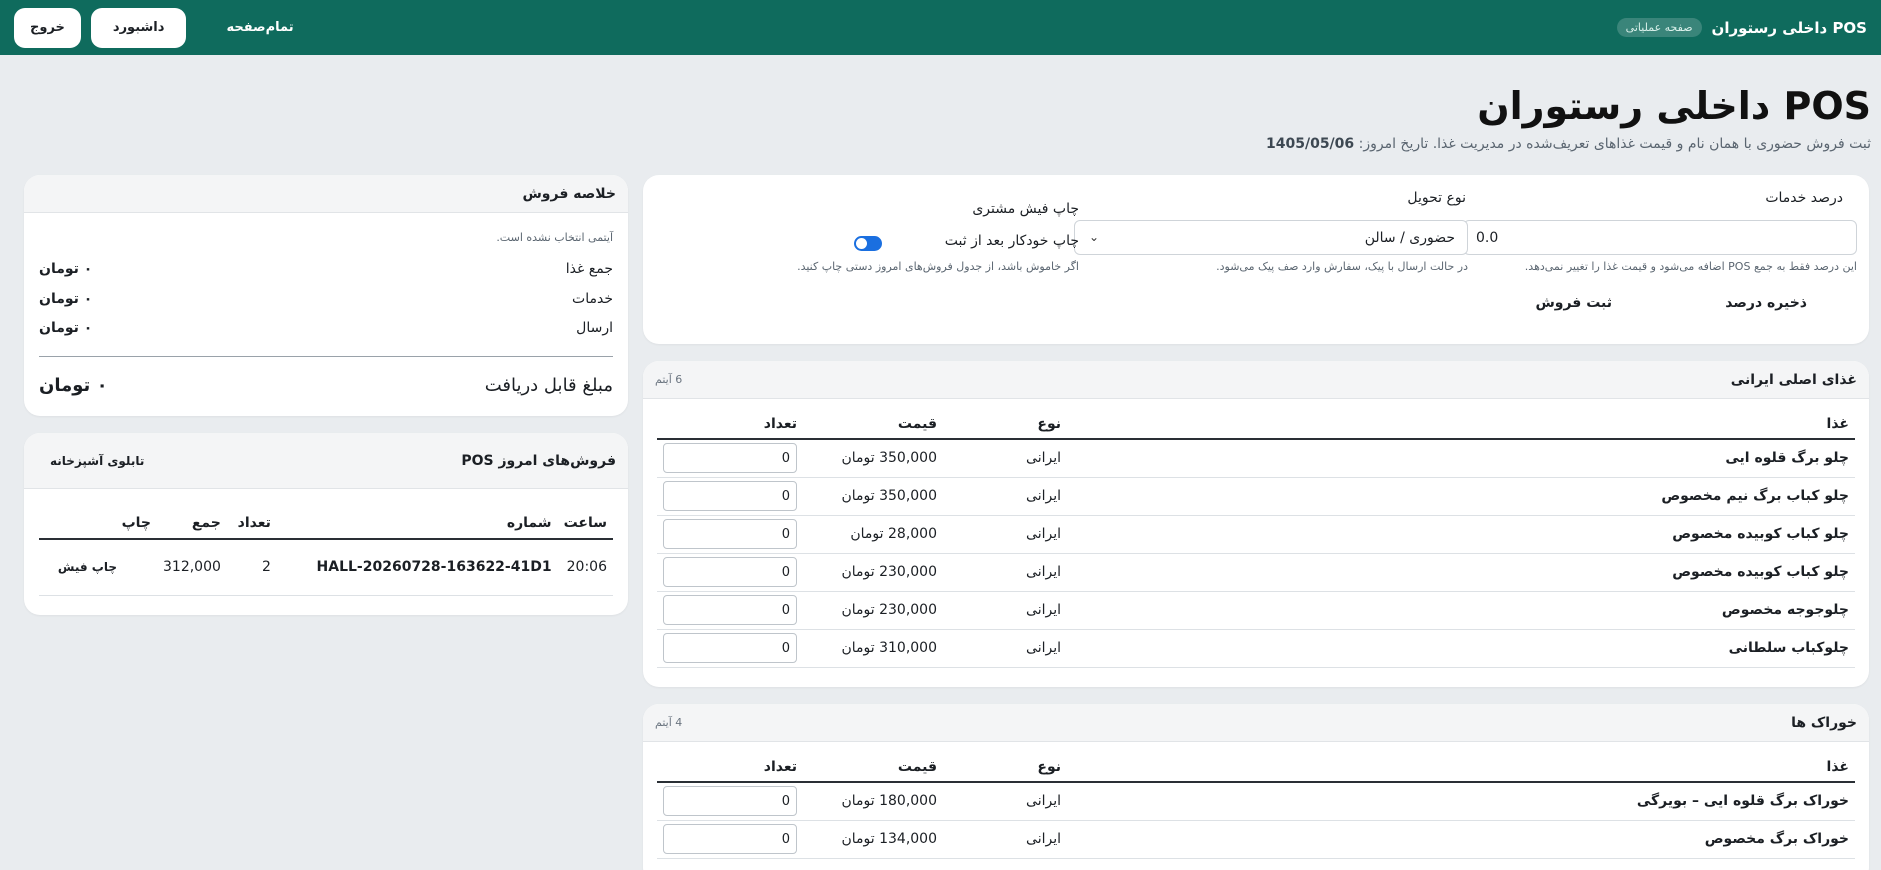  What do you see at coordinates (1824, 722) in the screenshot?
I see `section-title: خوراک ها` at bounding box center [1824, 722].